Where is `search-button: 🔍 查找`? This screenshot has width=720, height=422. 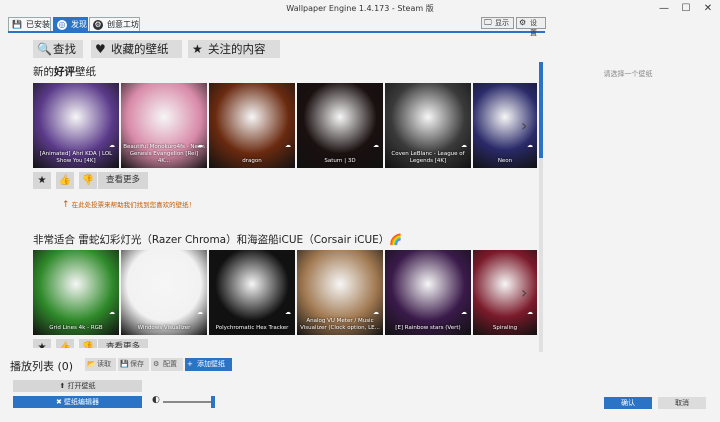 search-button: 🔍 查找 is located at coordinates (58, 49).